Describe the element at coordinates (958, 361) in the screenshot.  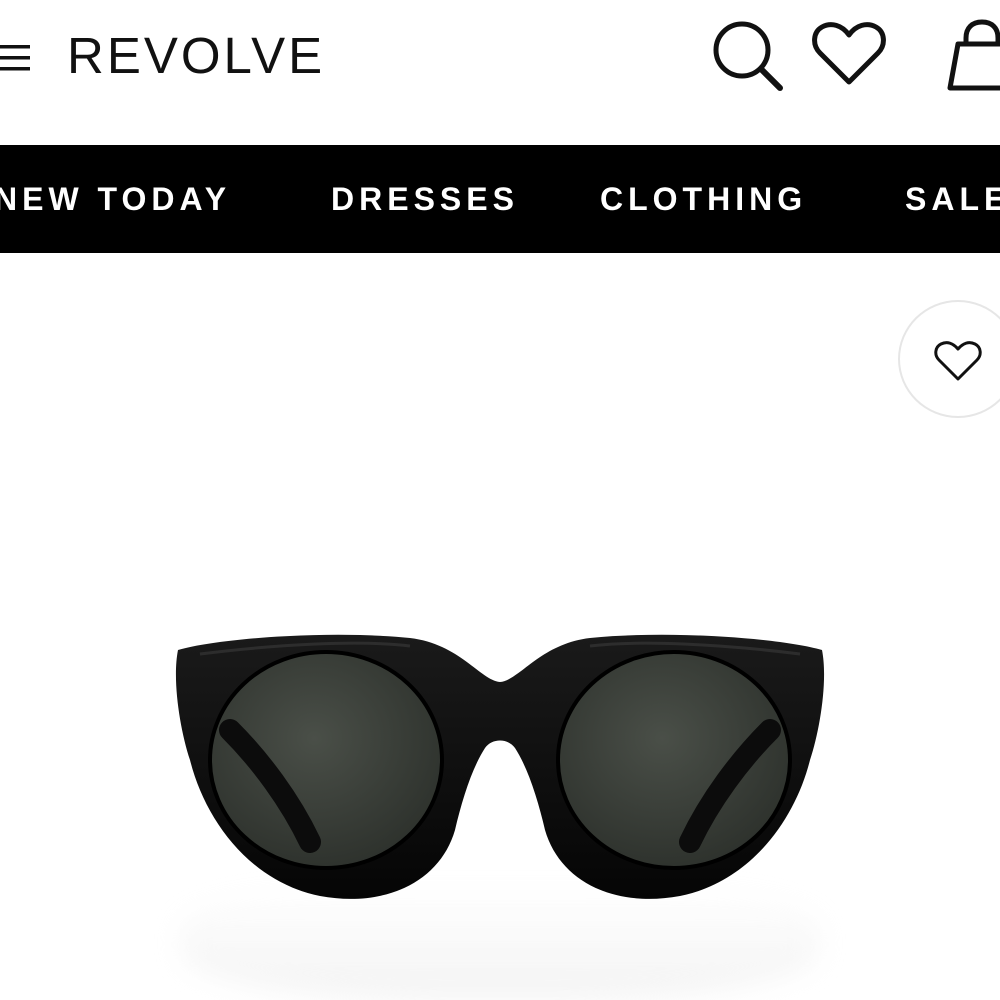
I see `heart-outline-icon` at that location.